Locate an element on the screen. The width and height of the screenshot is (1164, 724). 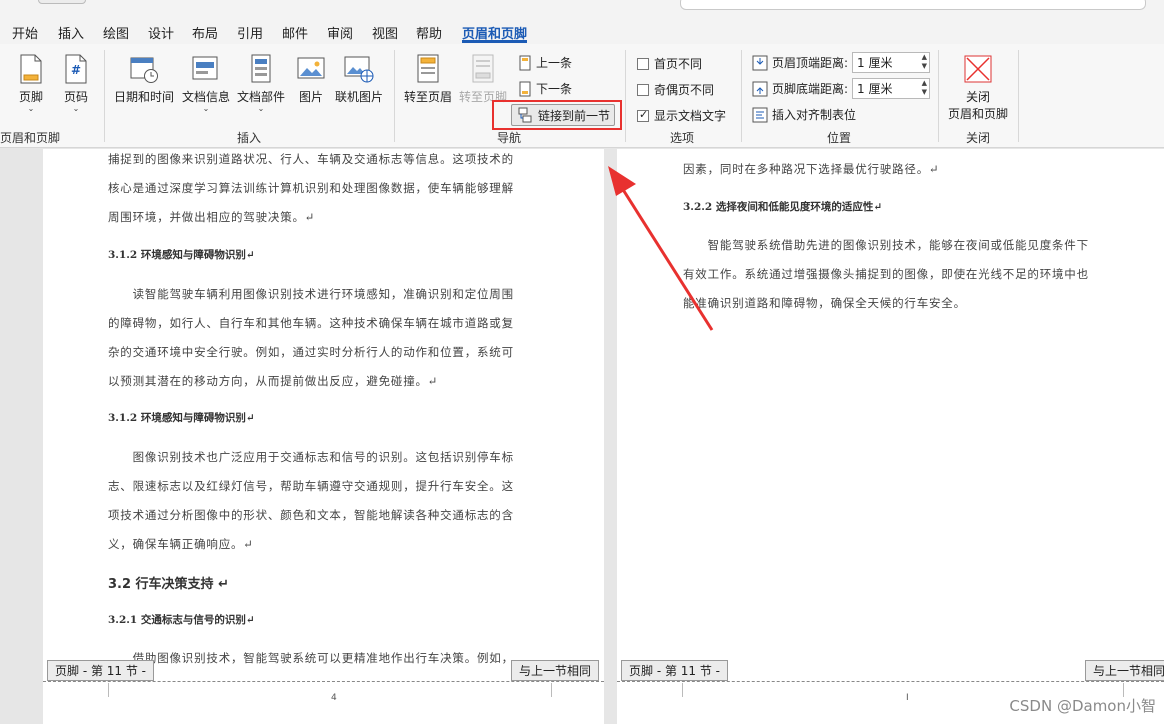
tab-layout: 布局 is located at coordinates (205, 33).